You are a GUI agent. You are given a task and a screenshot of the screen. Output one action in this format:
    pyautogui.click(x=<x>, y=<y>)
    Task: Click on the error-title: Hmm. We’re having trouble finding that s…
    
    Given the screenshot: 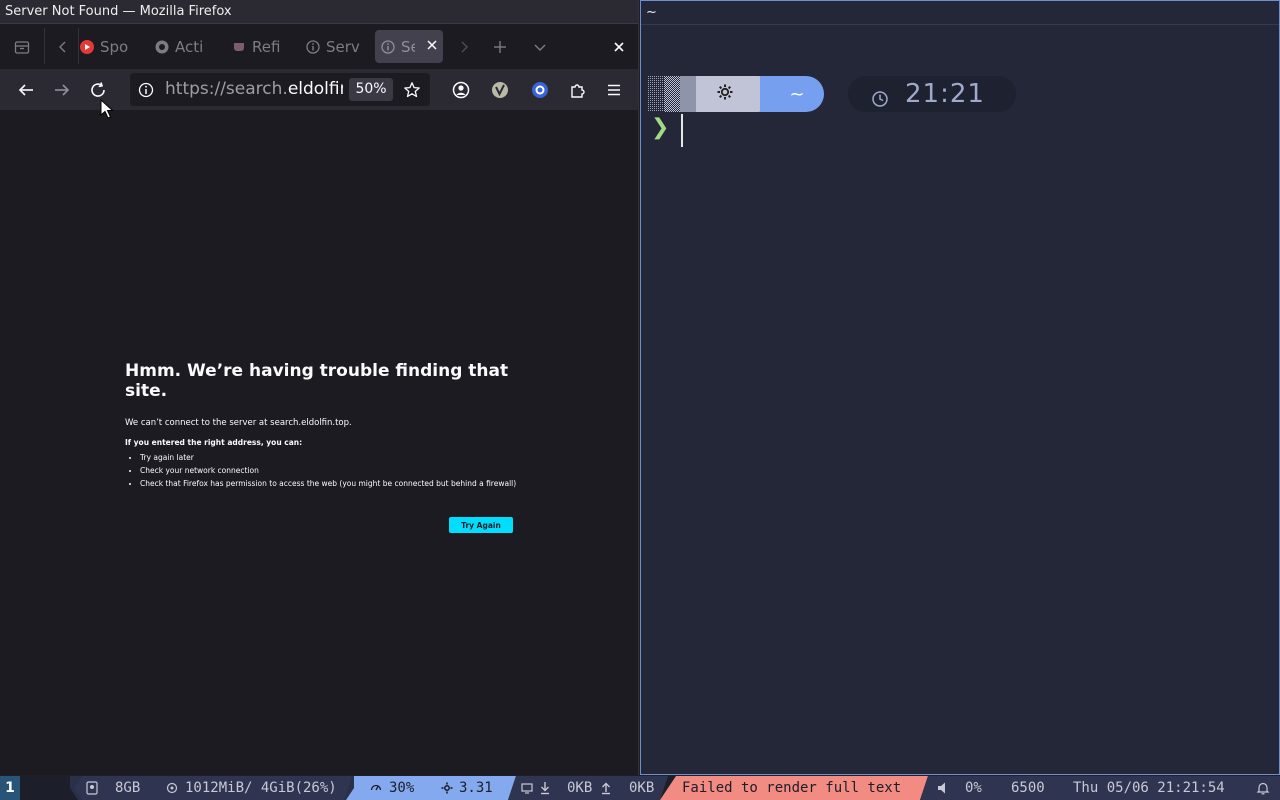 What is the action you would take?
    pyautogui.click(x=317, y=381)
    